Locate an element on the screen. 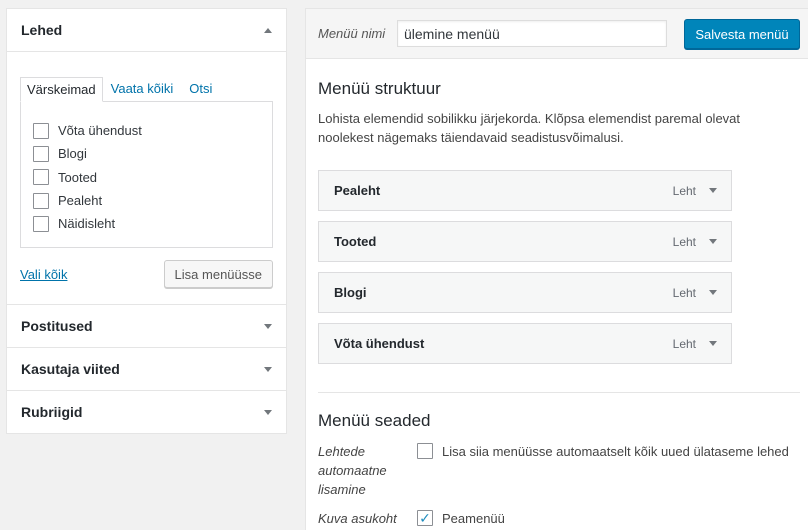 Image resolution: width=808 pixels, height=530 pixels. menu-item: Pealeht Leht is located at coordinates (525, 190).